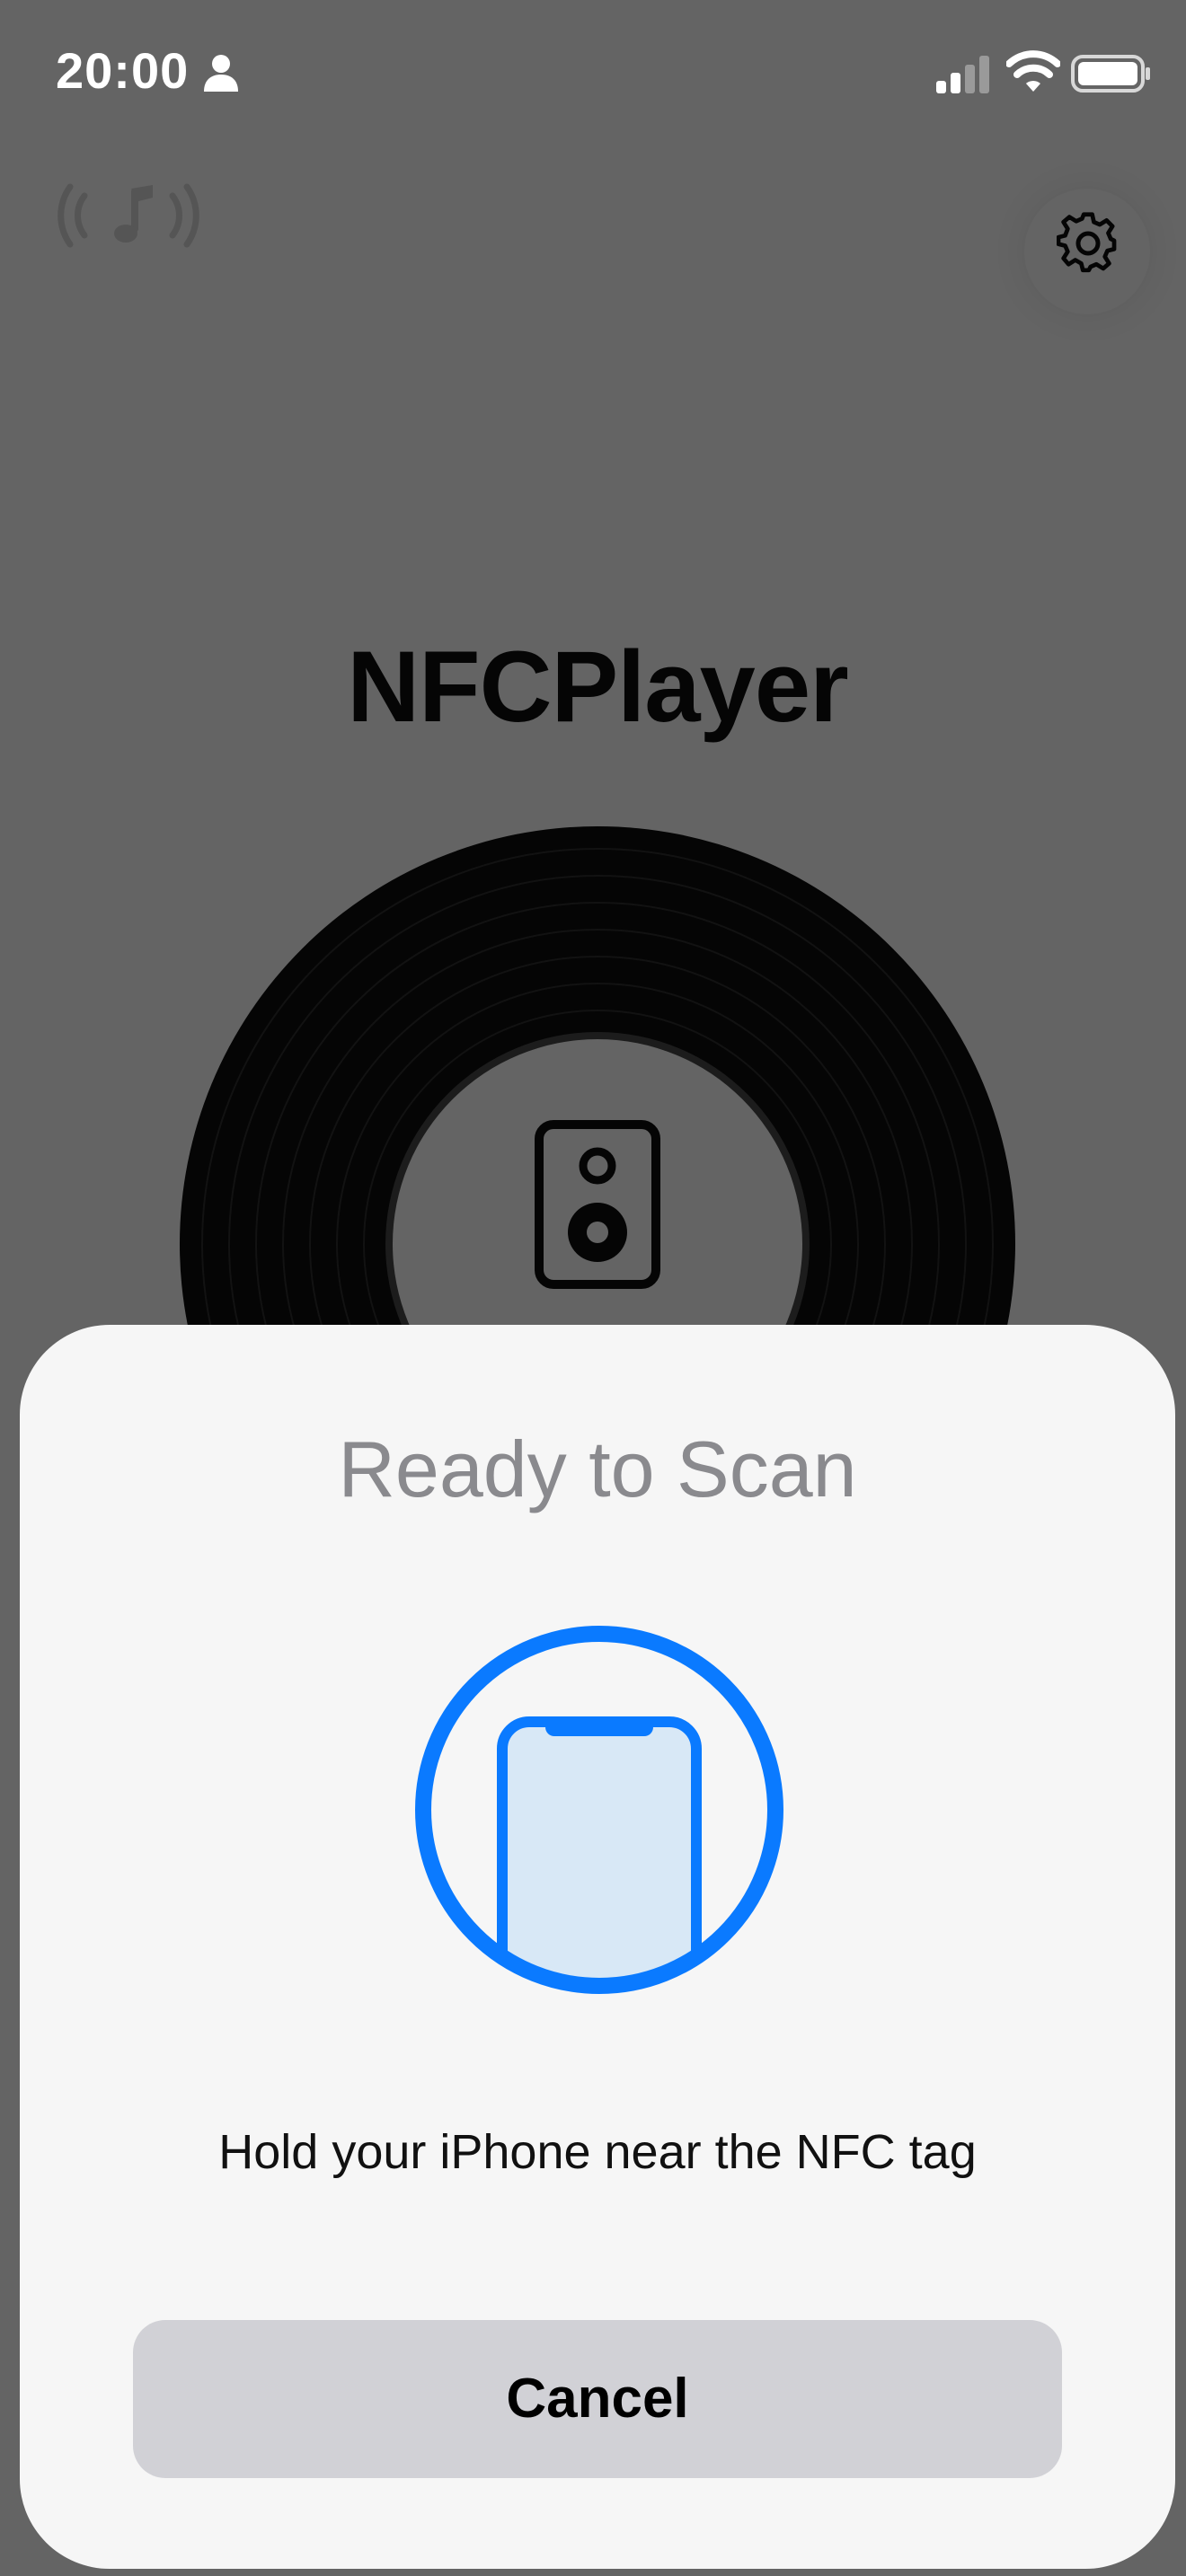  Describe the element at coordinates (962, 74) in the screenshot. I see `cellular-signal-icon` at that location.